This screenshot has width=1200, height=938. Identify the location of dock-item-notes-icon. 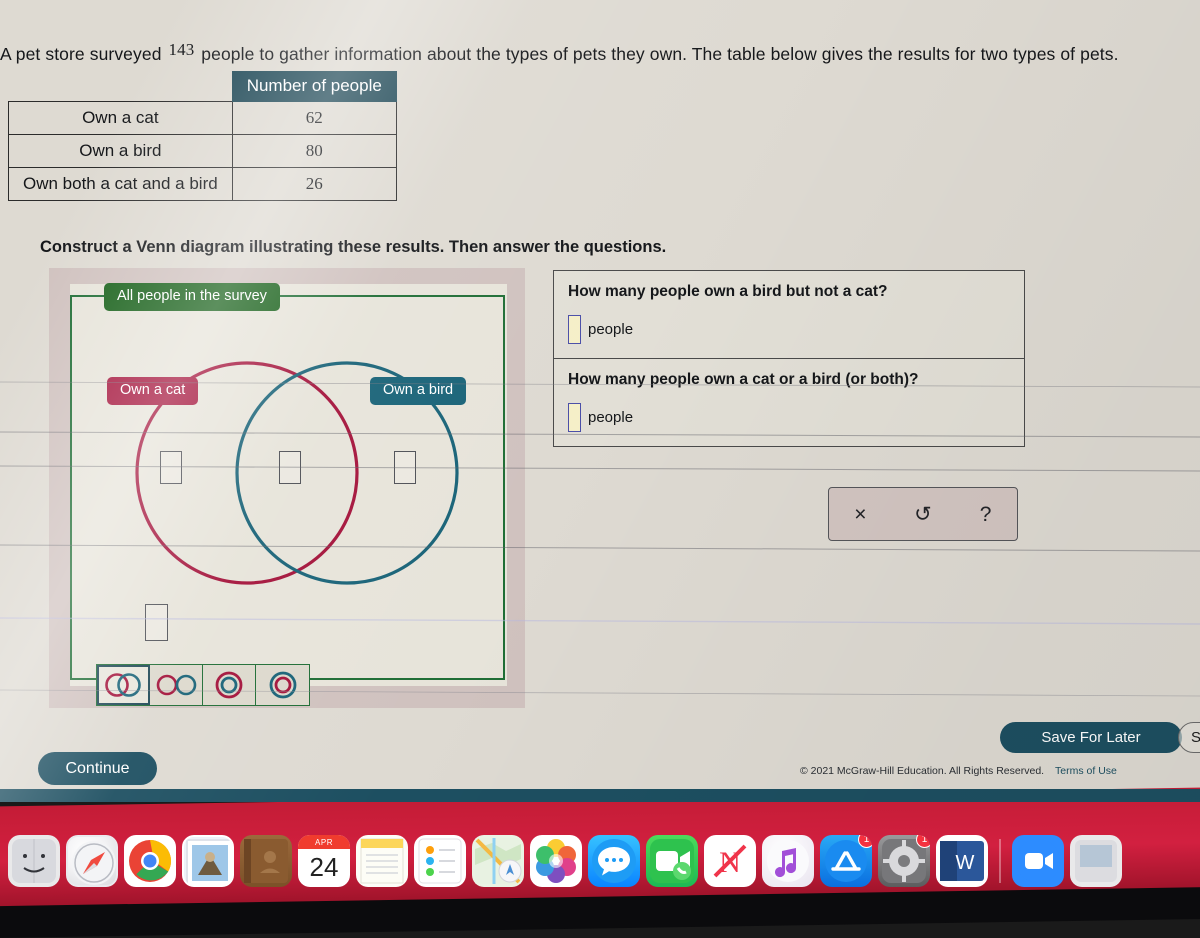
(382, 861).